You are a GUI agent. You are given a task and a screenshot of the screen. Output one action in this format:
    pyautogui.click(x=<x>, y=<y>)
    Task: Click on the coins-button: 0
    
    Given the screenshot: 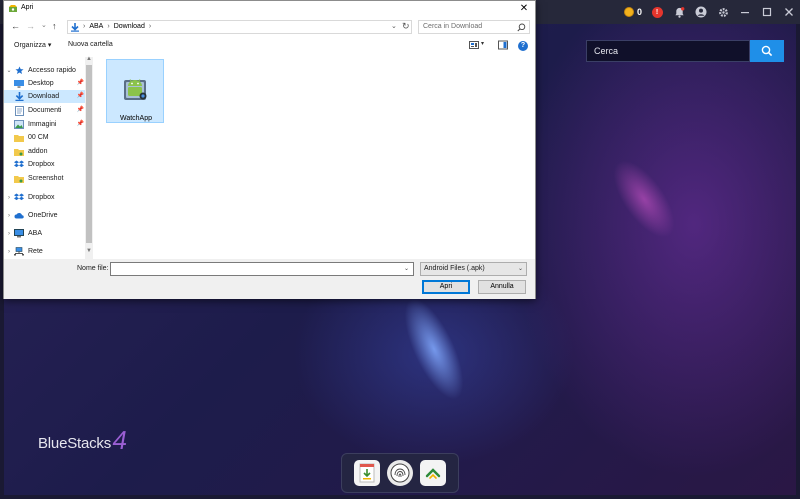 What is the action you would take?
    pyautogui.click(x=633, y=12)
    